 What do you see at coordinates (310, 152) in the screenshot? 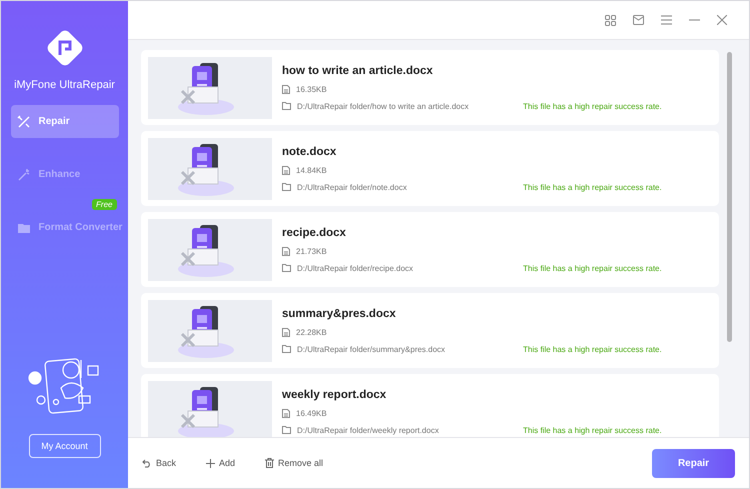
I see `file-name: note.docx` at bounding box center [310, 152].